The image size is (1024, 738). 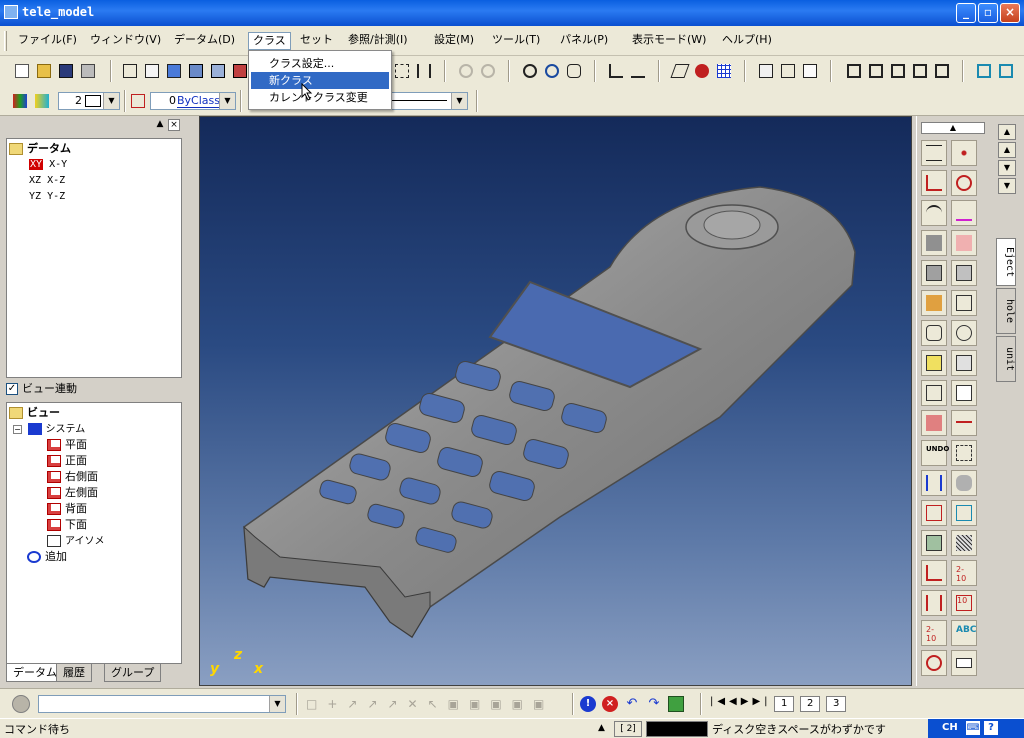 What do you see at coordinates (973, 728) in the screenshot?
I see `keyboard-icon: ⌨` at bounding box center [973, 728].